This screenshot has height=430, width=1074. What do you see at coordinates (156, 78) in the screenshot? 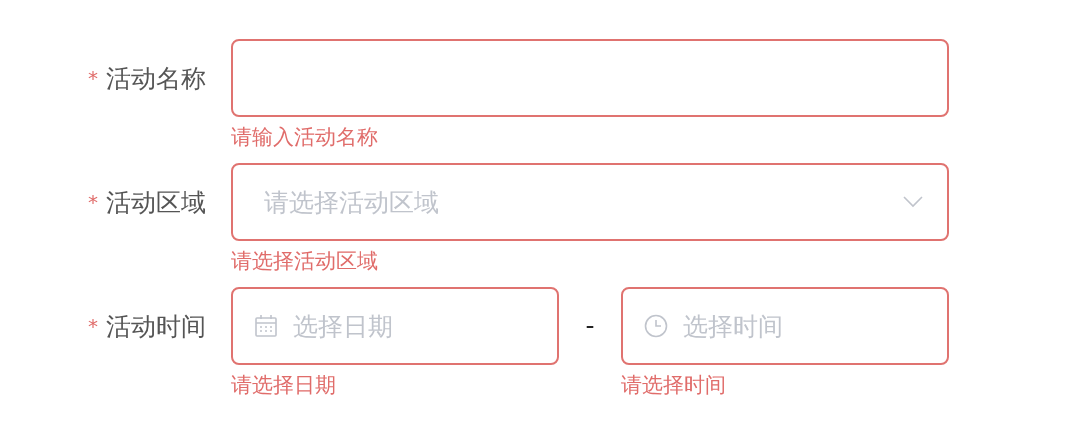
I see `field-label: 活动名称` at bounding box center [156, 78].